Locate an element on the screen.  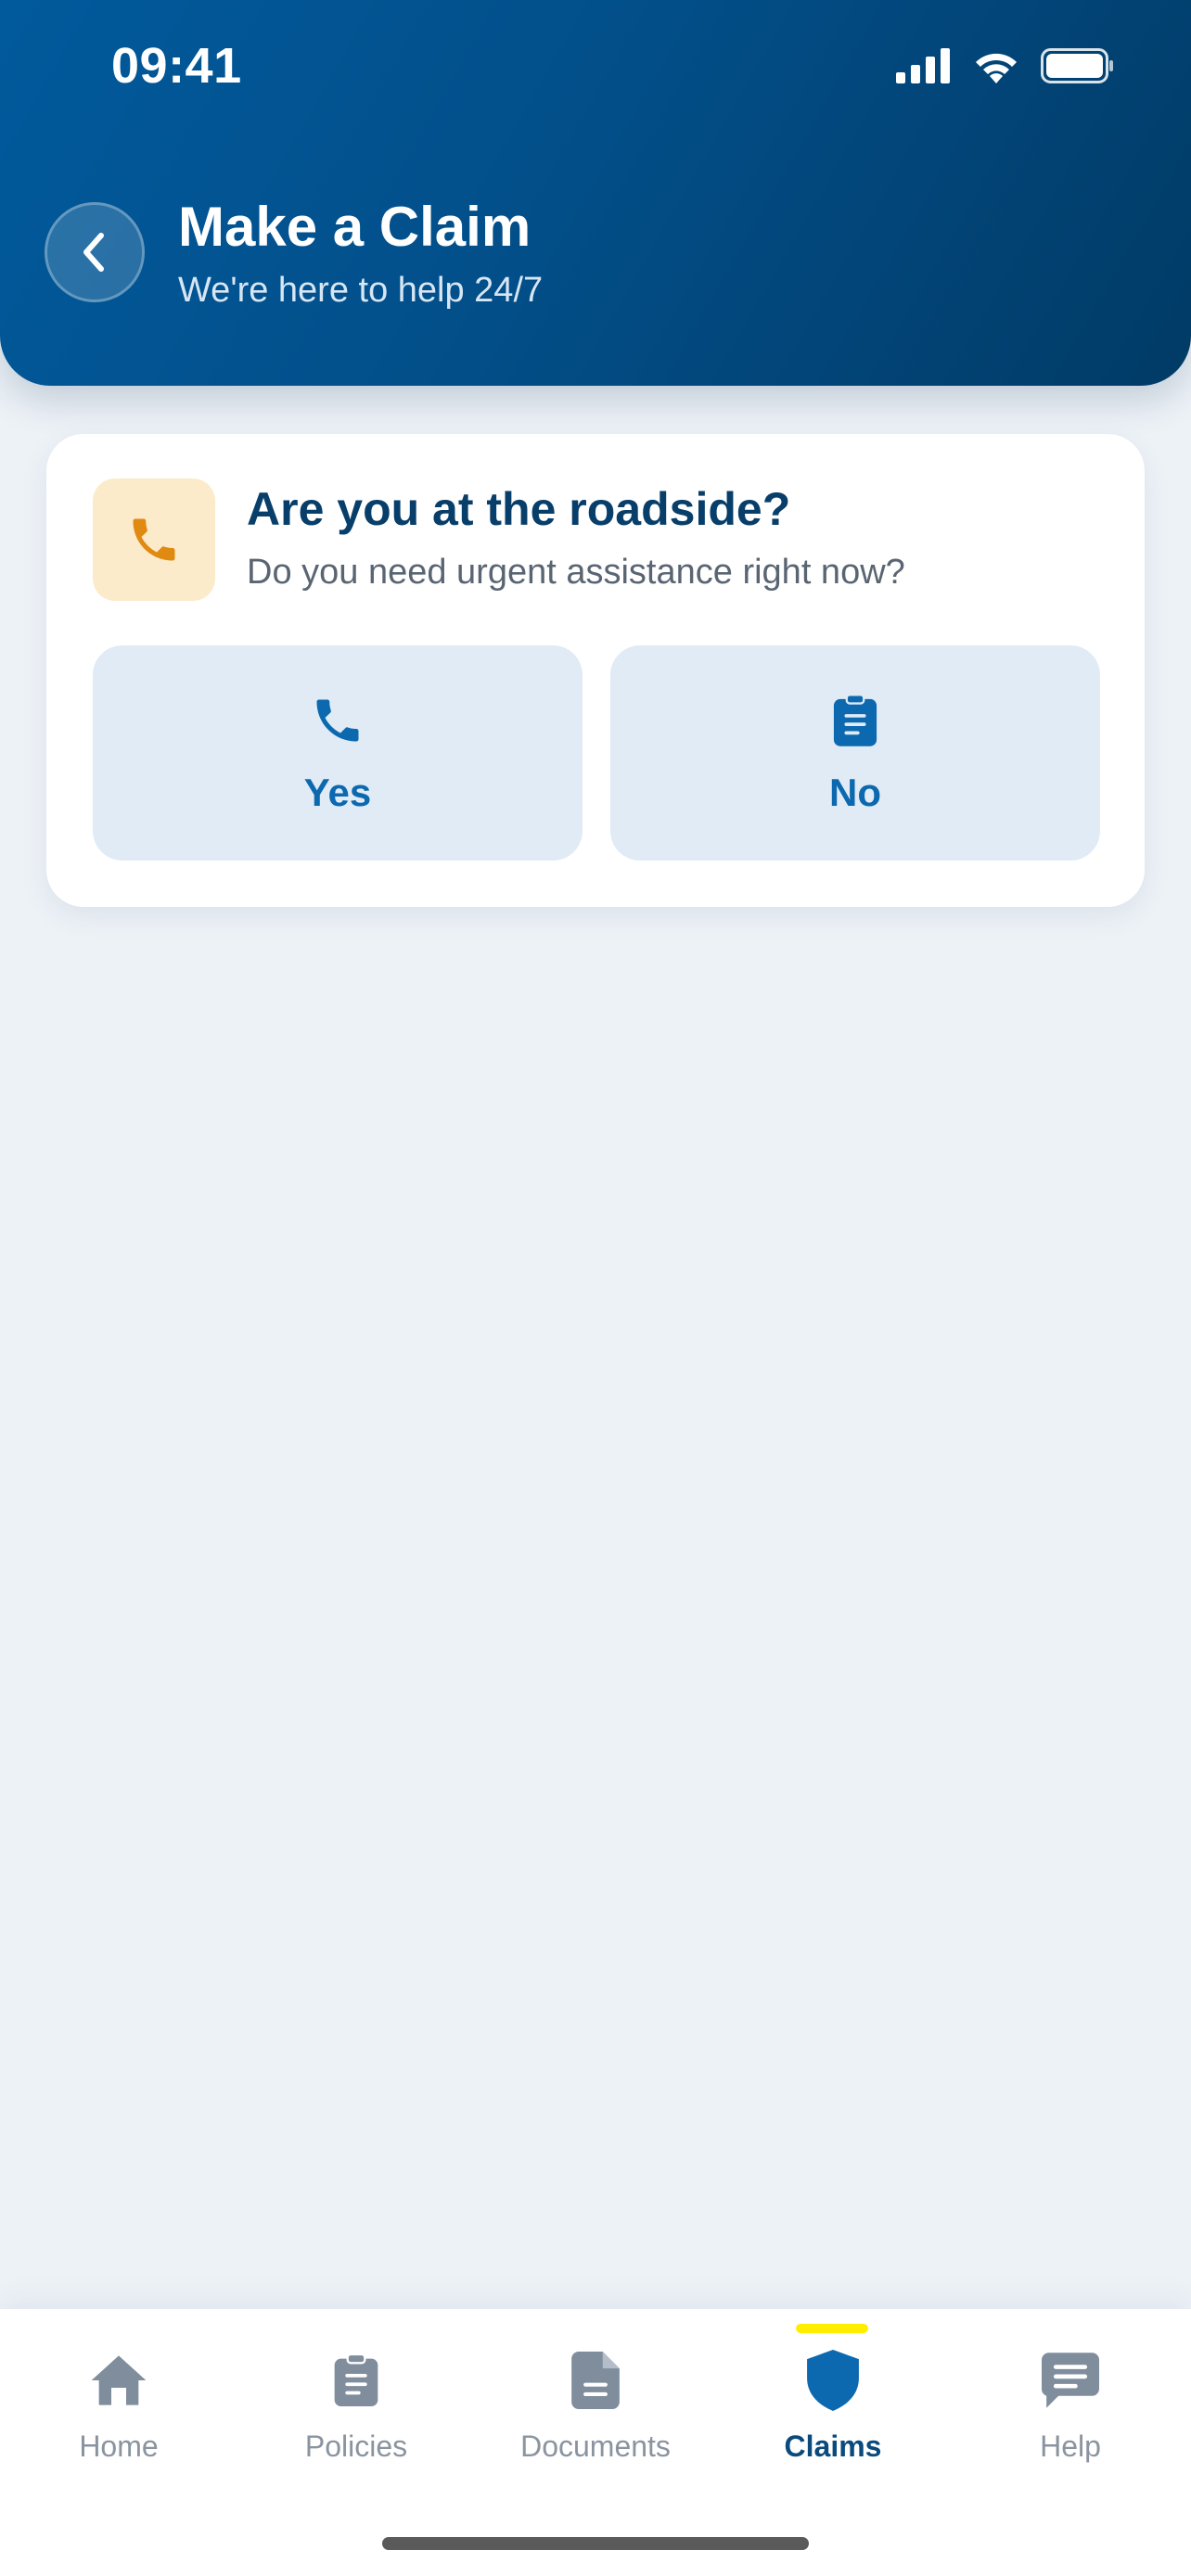
tab-home-label: Home is located at coordinates (119, 2446).